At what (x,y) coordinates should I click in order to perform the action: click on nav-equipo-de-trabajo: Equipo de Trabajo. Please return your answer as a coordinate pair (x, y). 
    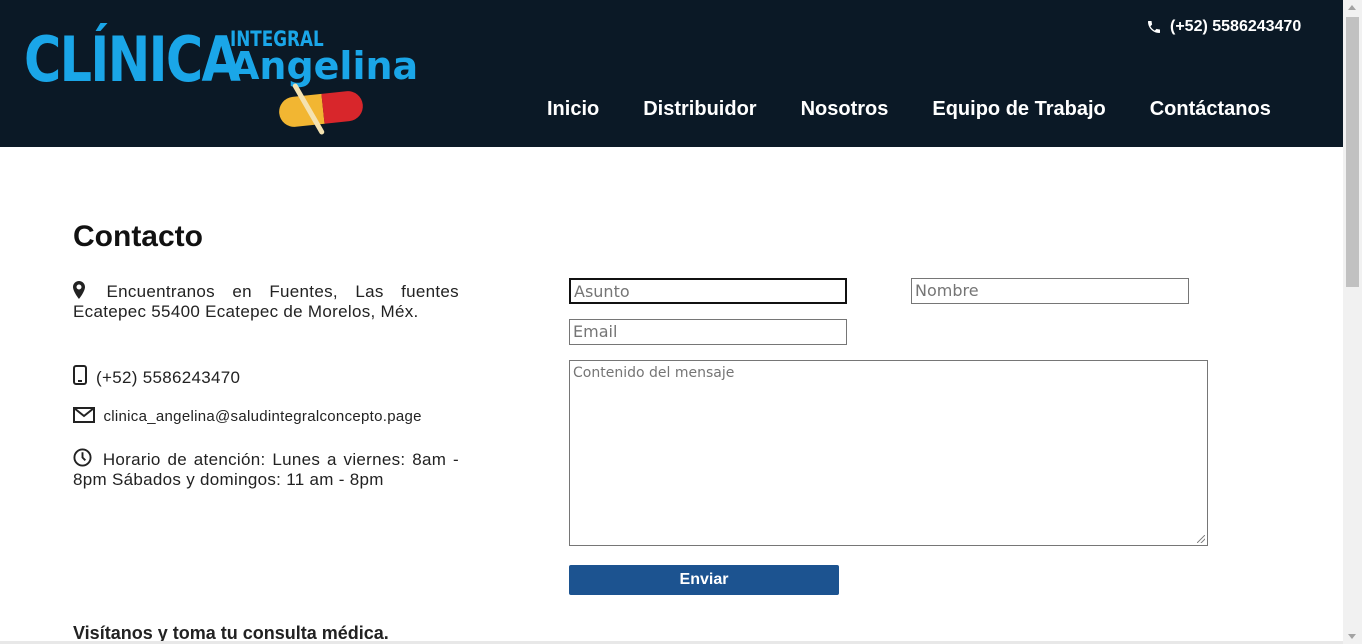
    Looking at the image, I should click on (1018, 109).